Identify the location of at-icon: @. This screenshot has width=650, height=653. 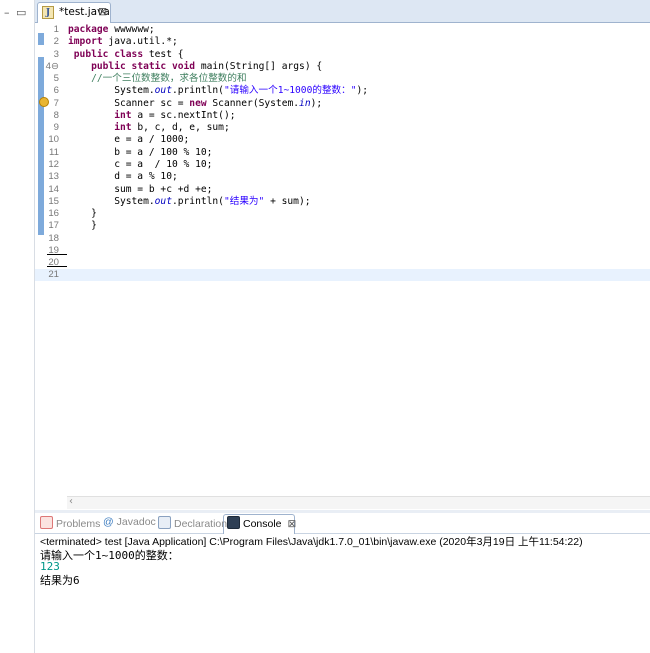
(108, 522).